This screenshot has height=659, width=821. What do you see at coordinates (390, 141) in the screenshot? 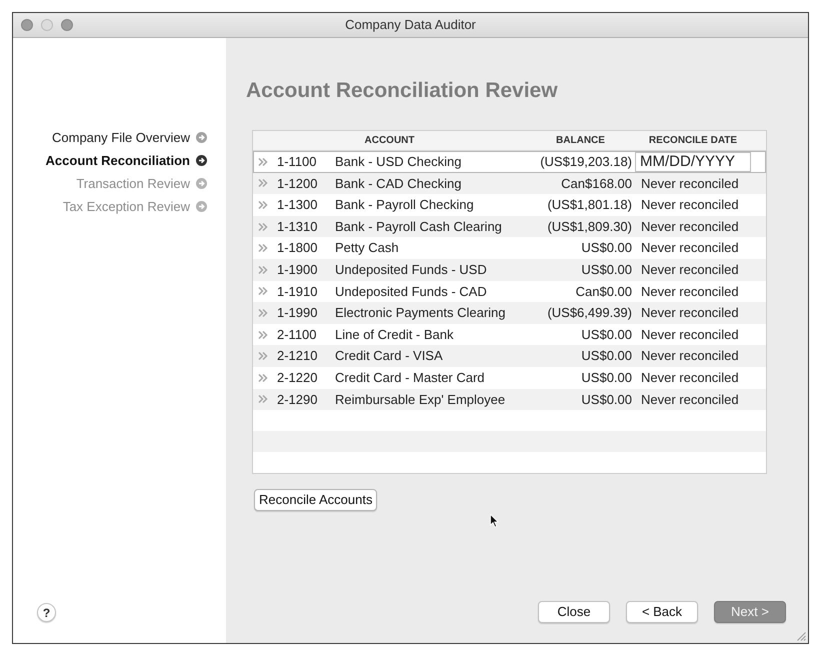
I see `column-header: ACCOUNT` at bounding box center [390, 141].